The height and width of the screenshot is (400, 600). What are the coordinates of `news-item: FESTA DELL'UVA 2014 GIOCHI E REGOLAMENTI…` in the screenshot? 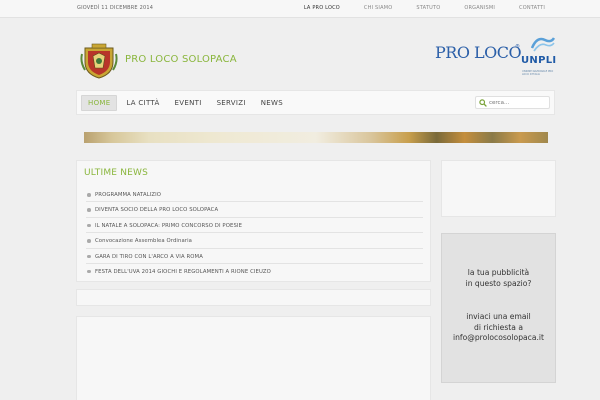 It's located at (254, 271).